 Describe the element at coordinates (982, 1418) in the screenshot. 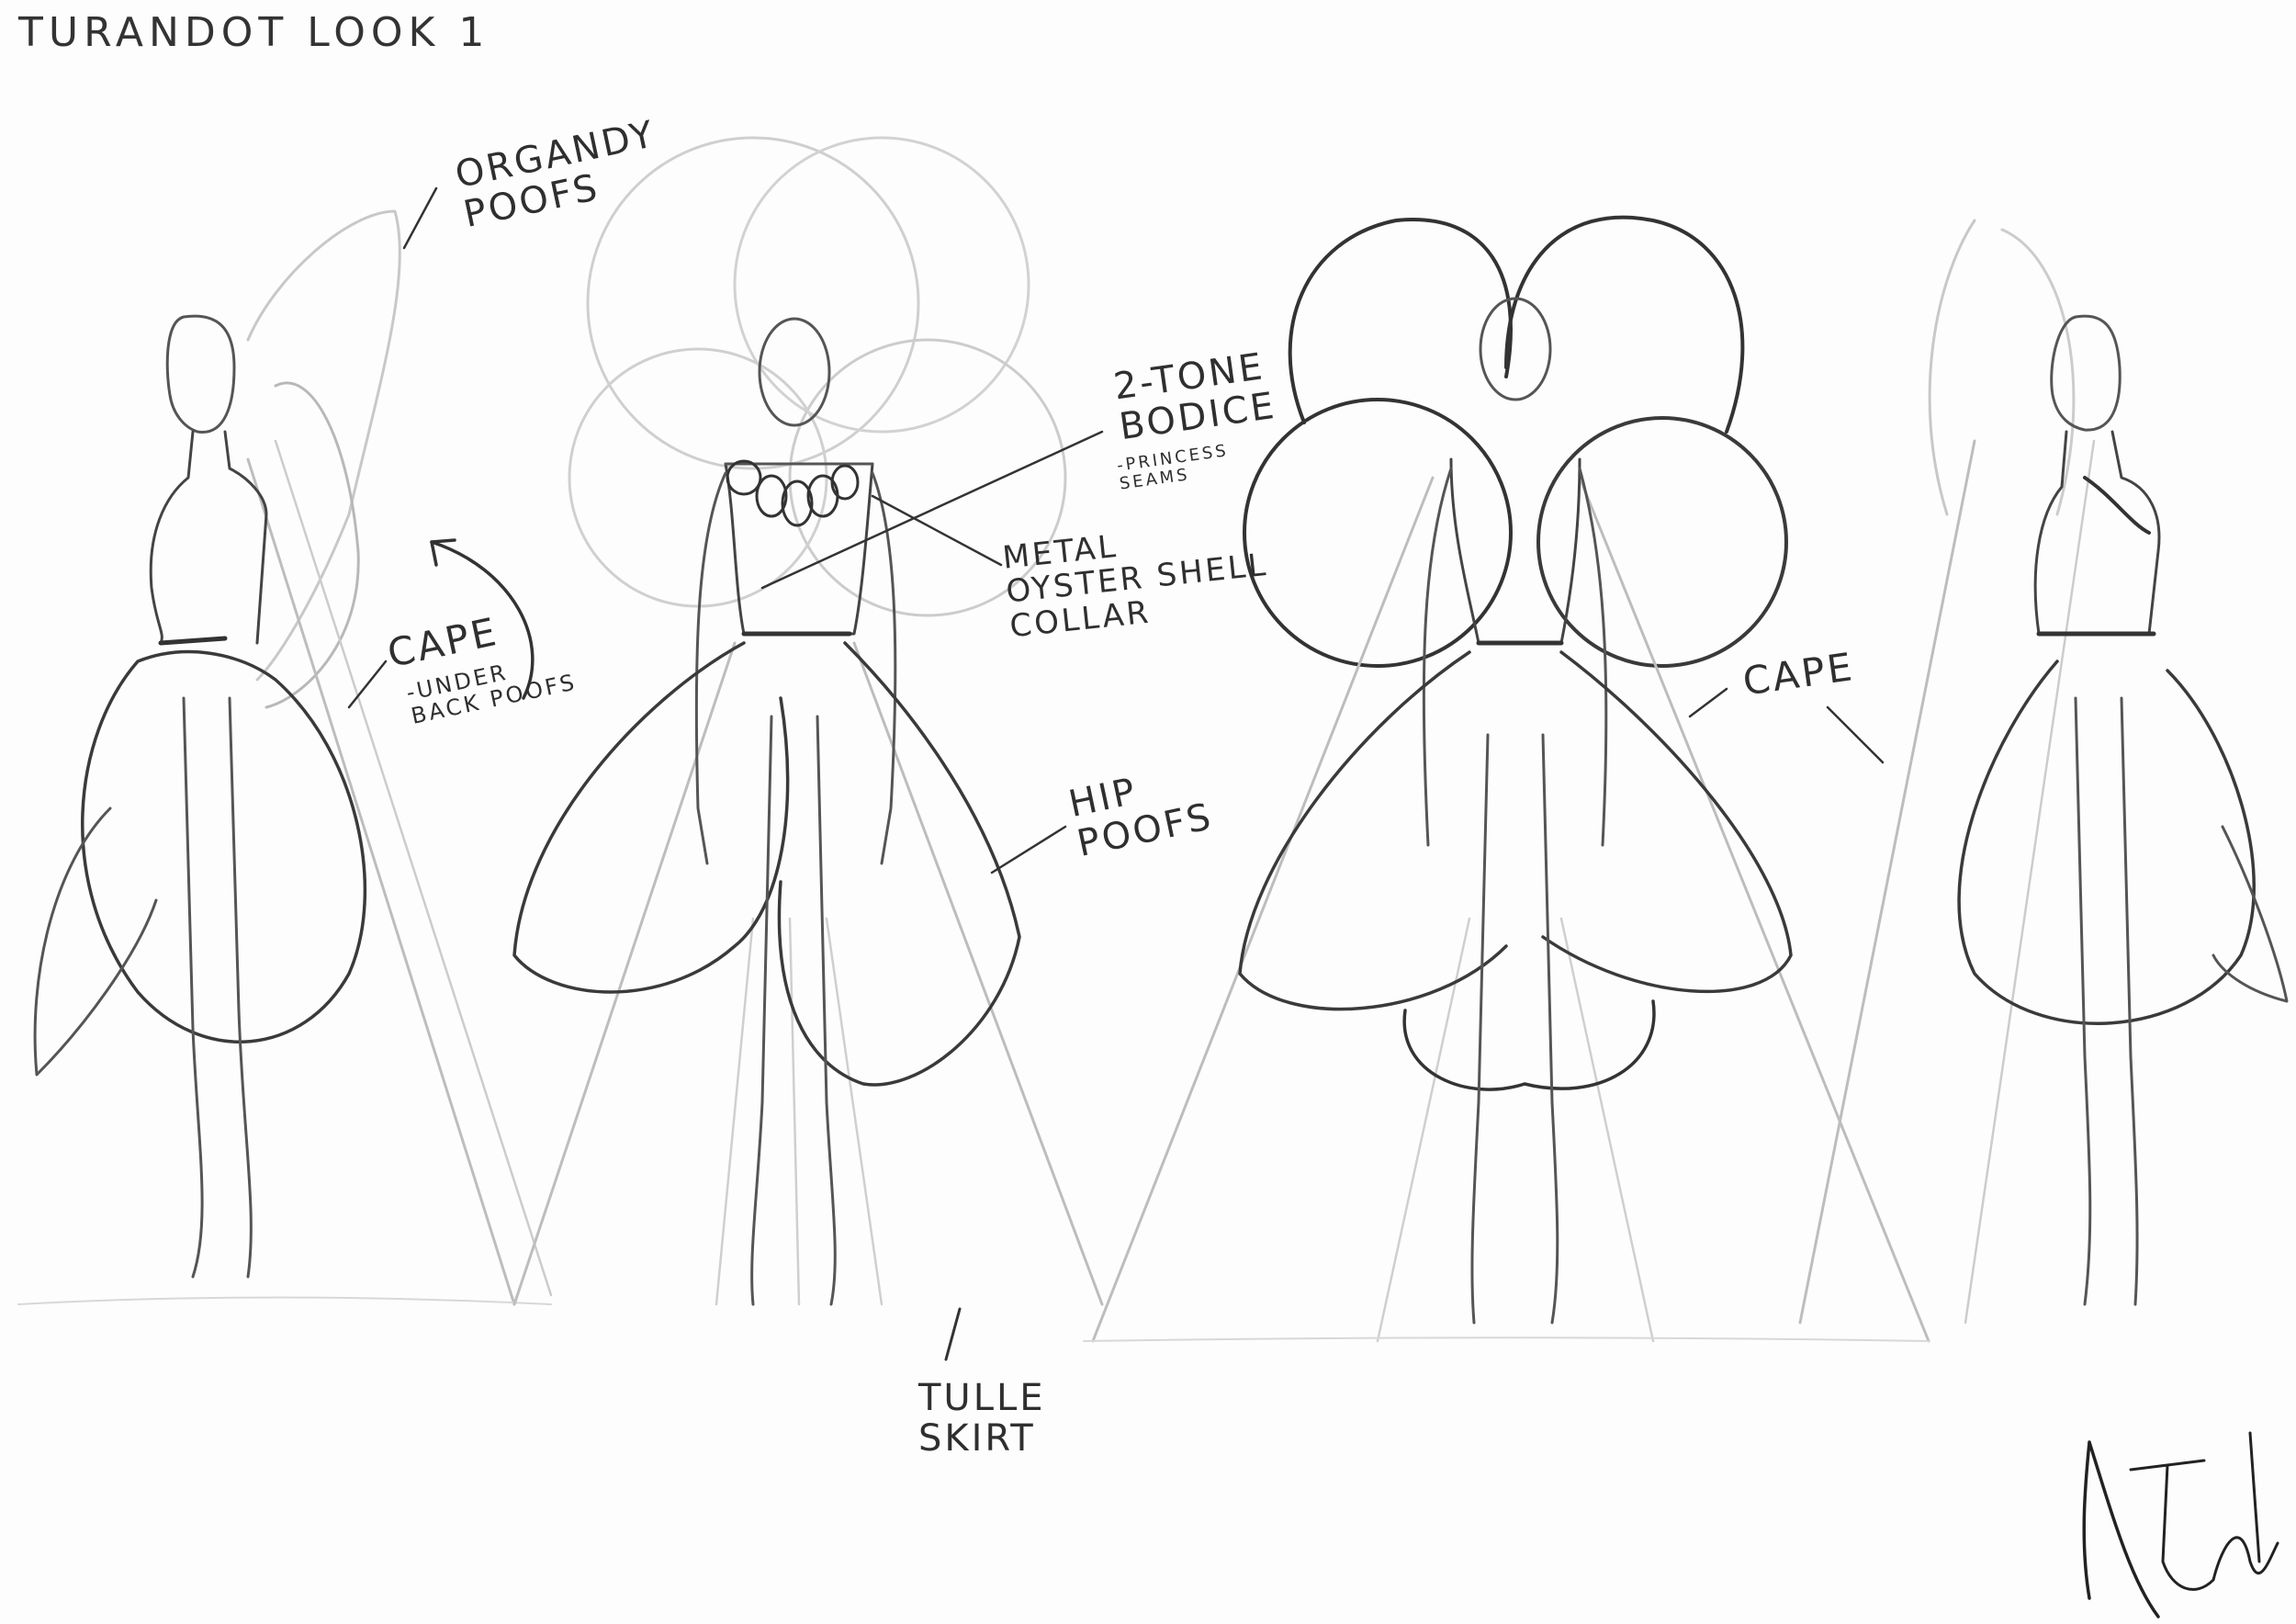

I see `label-tulle-skirt: TULLE SKIRT` at that location.